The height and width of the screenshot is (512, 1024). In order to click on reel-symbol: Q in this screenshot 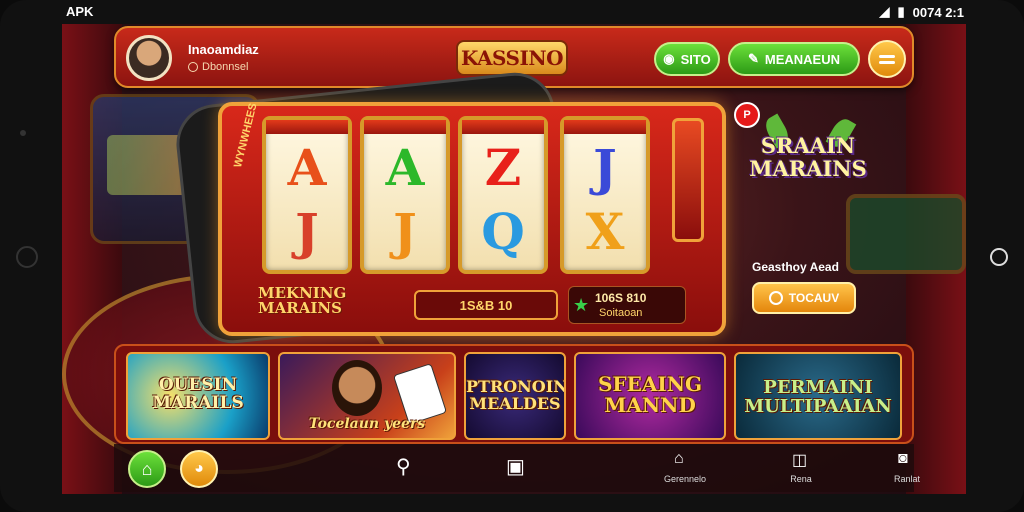, I will do `click(503, 231)`.